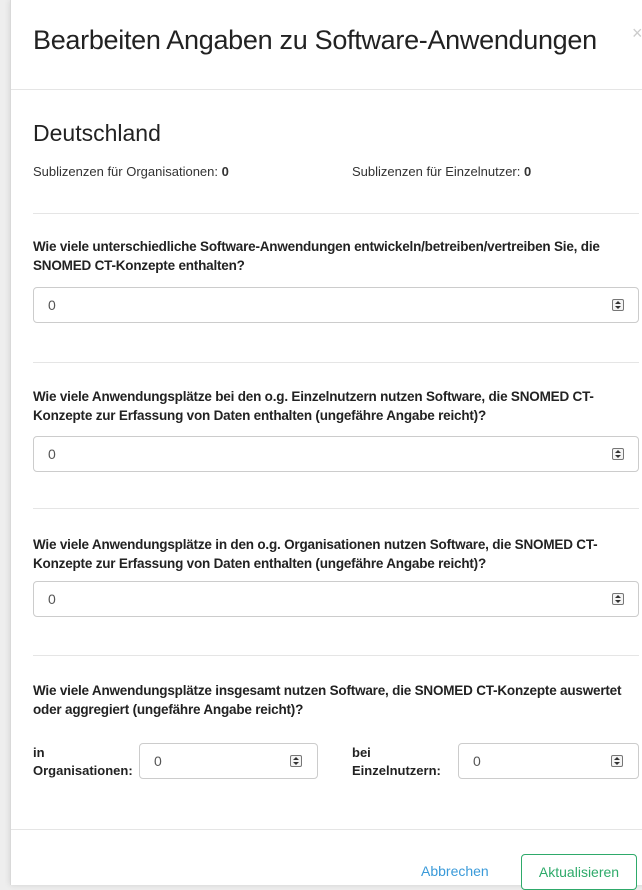 The height and width of the screenshot is (890, 642). What do you see at coordinates (637, 33) in the screenshot?
I see `close-icon: ×` at bounding box center [637, 33].